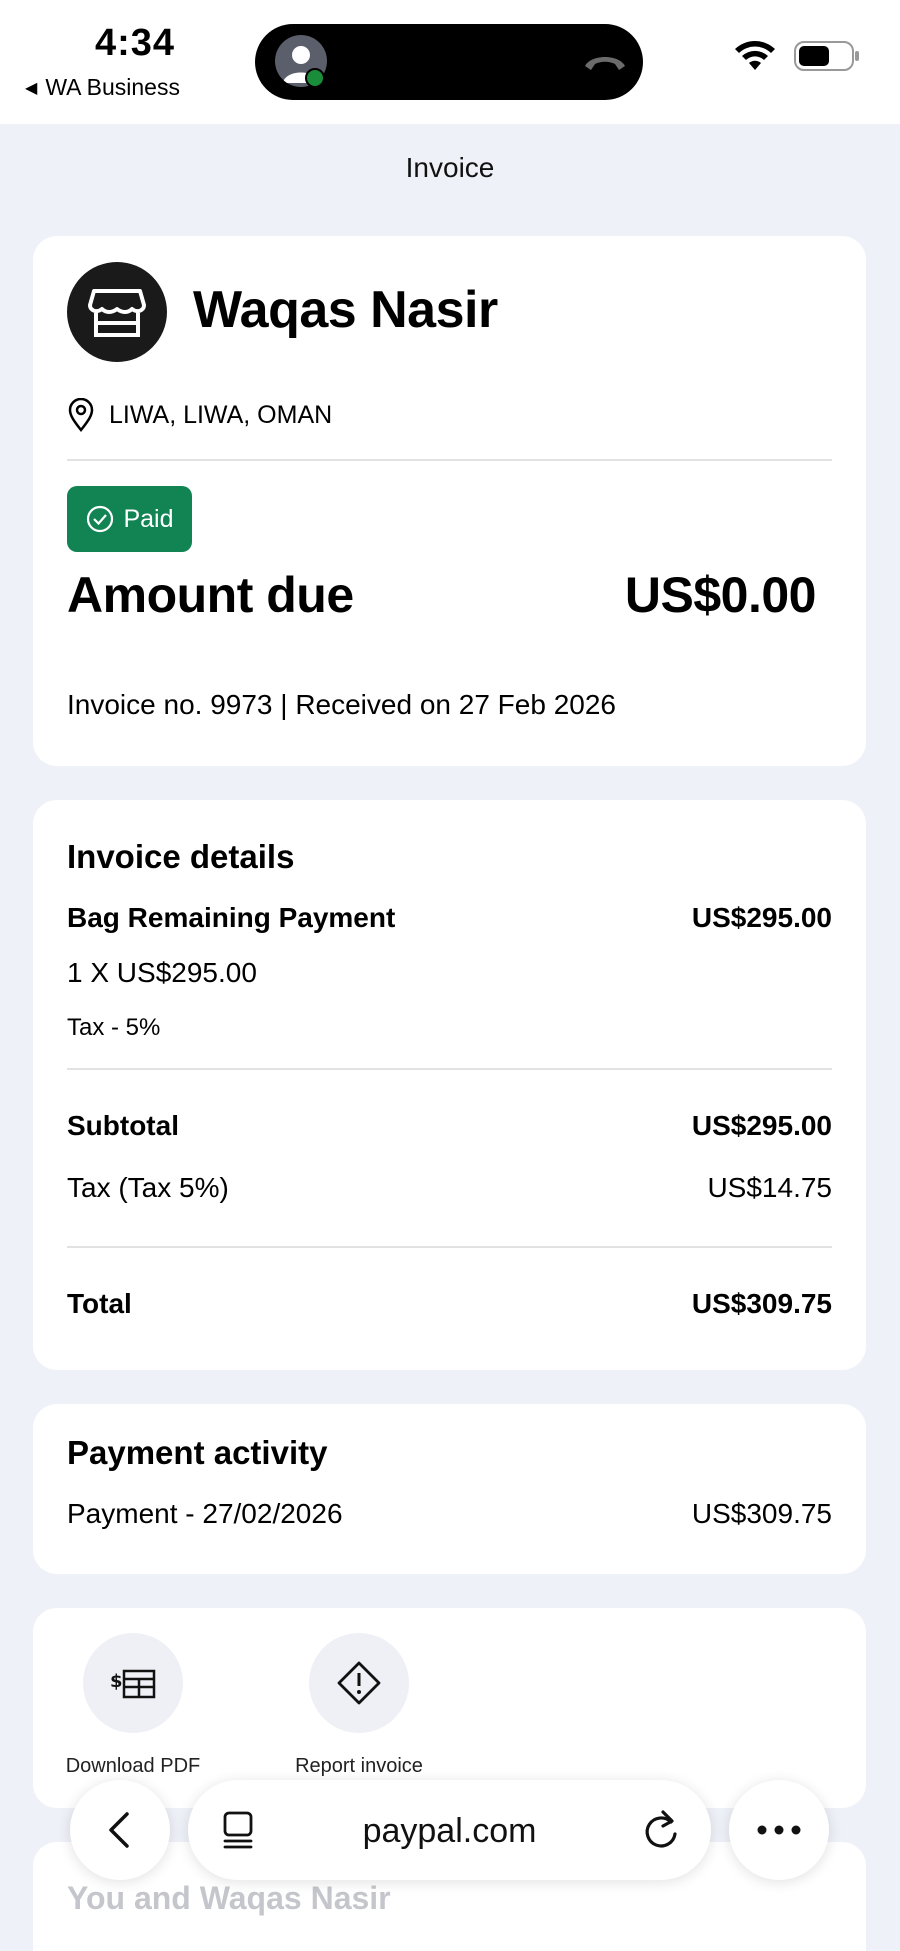  I want to click on line-item-amount: US$295.00, so click(761, 917).